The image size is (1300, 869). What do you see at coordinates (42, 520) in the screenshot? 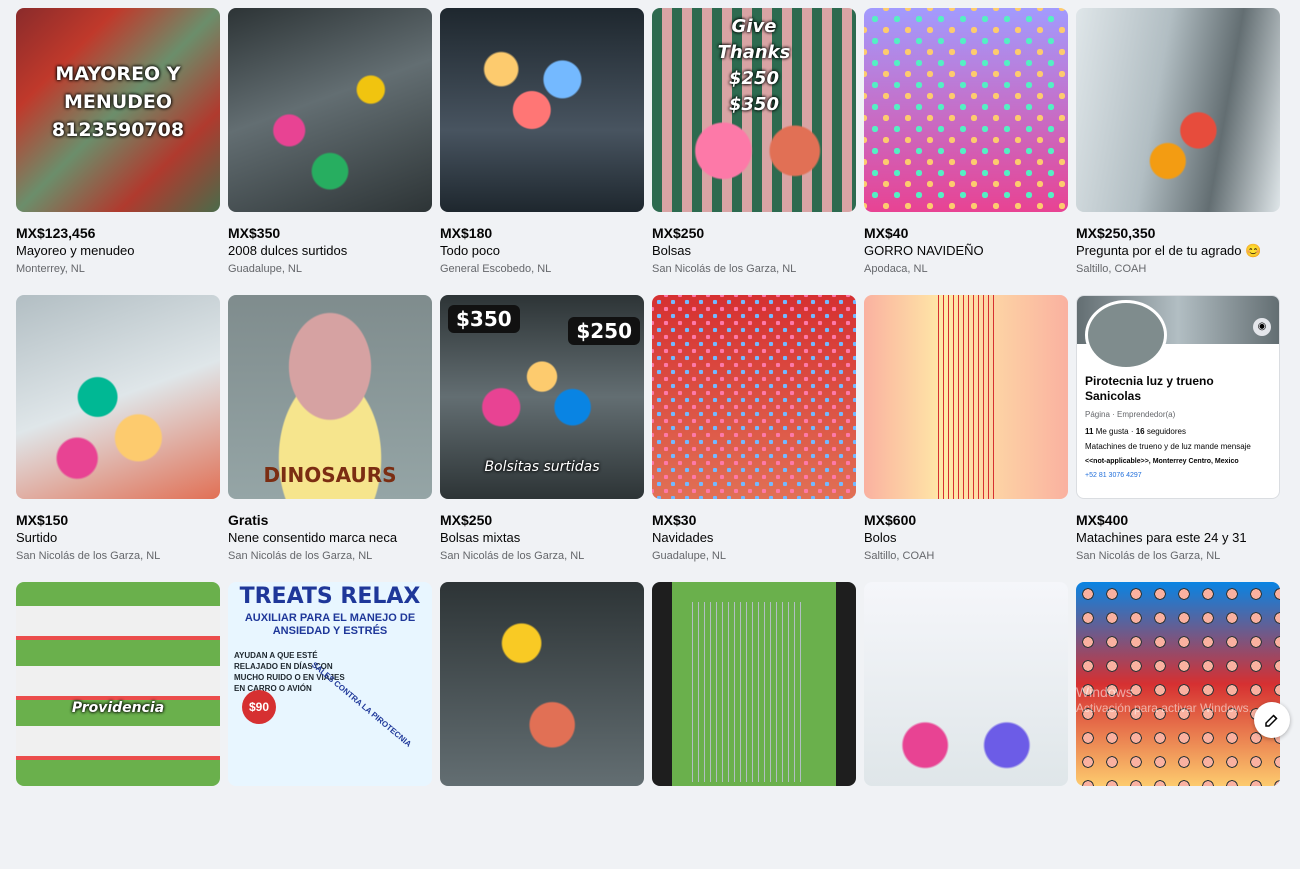
I see `listing-price: MX$150` at bounding box center [42, 520].